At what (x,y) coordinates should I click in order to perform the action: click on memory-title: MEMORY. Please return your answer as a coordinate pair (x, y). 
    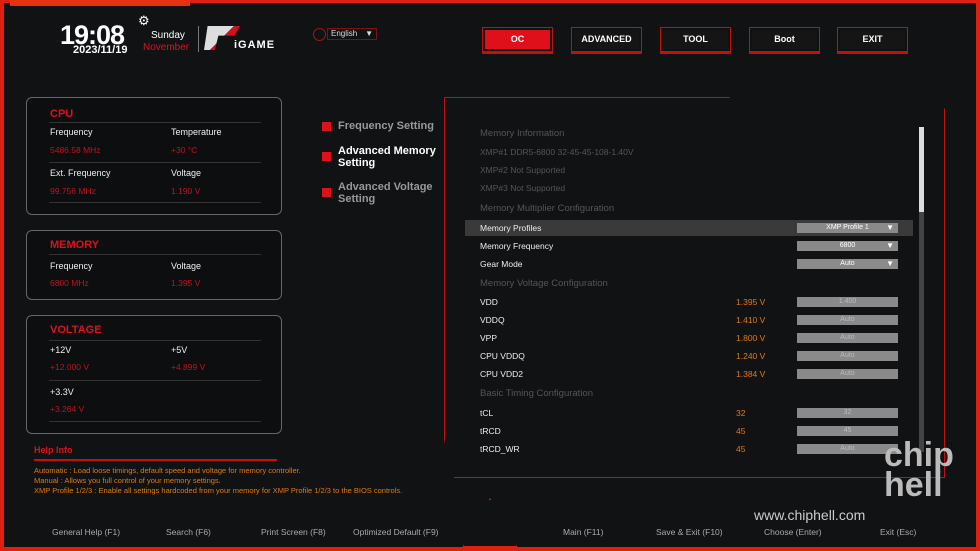
    Looking at the image, I should click on (75, 245).